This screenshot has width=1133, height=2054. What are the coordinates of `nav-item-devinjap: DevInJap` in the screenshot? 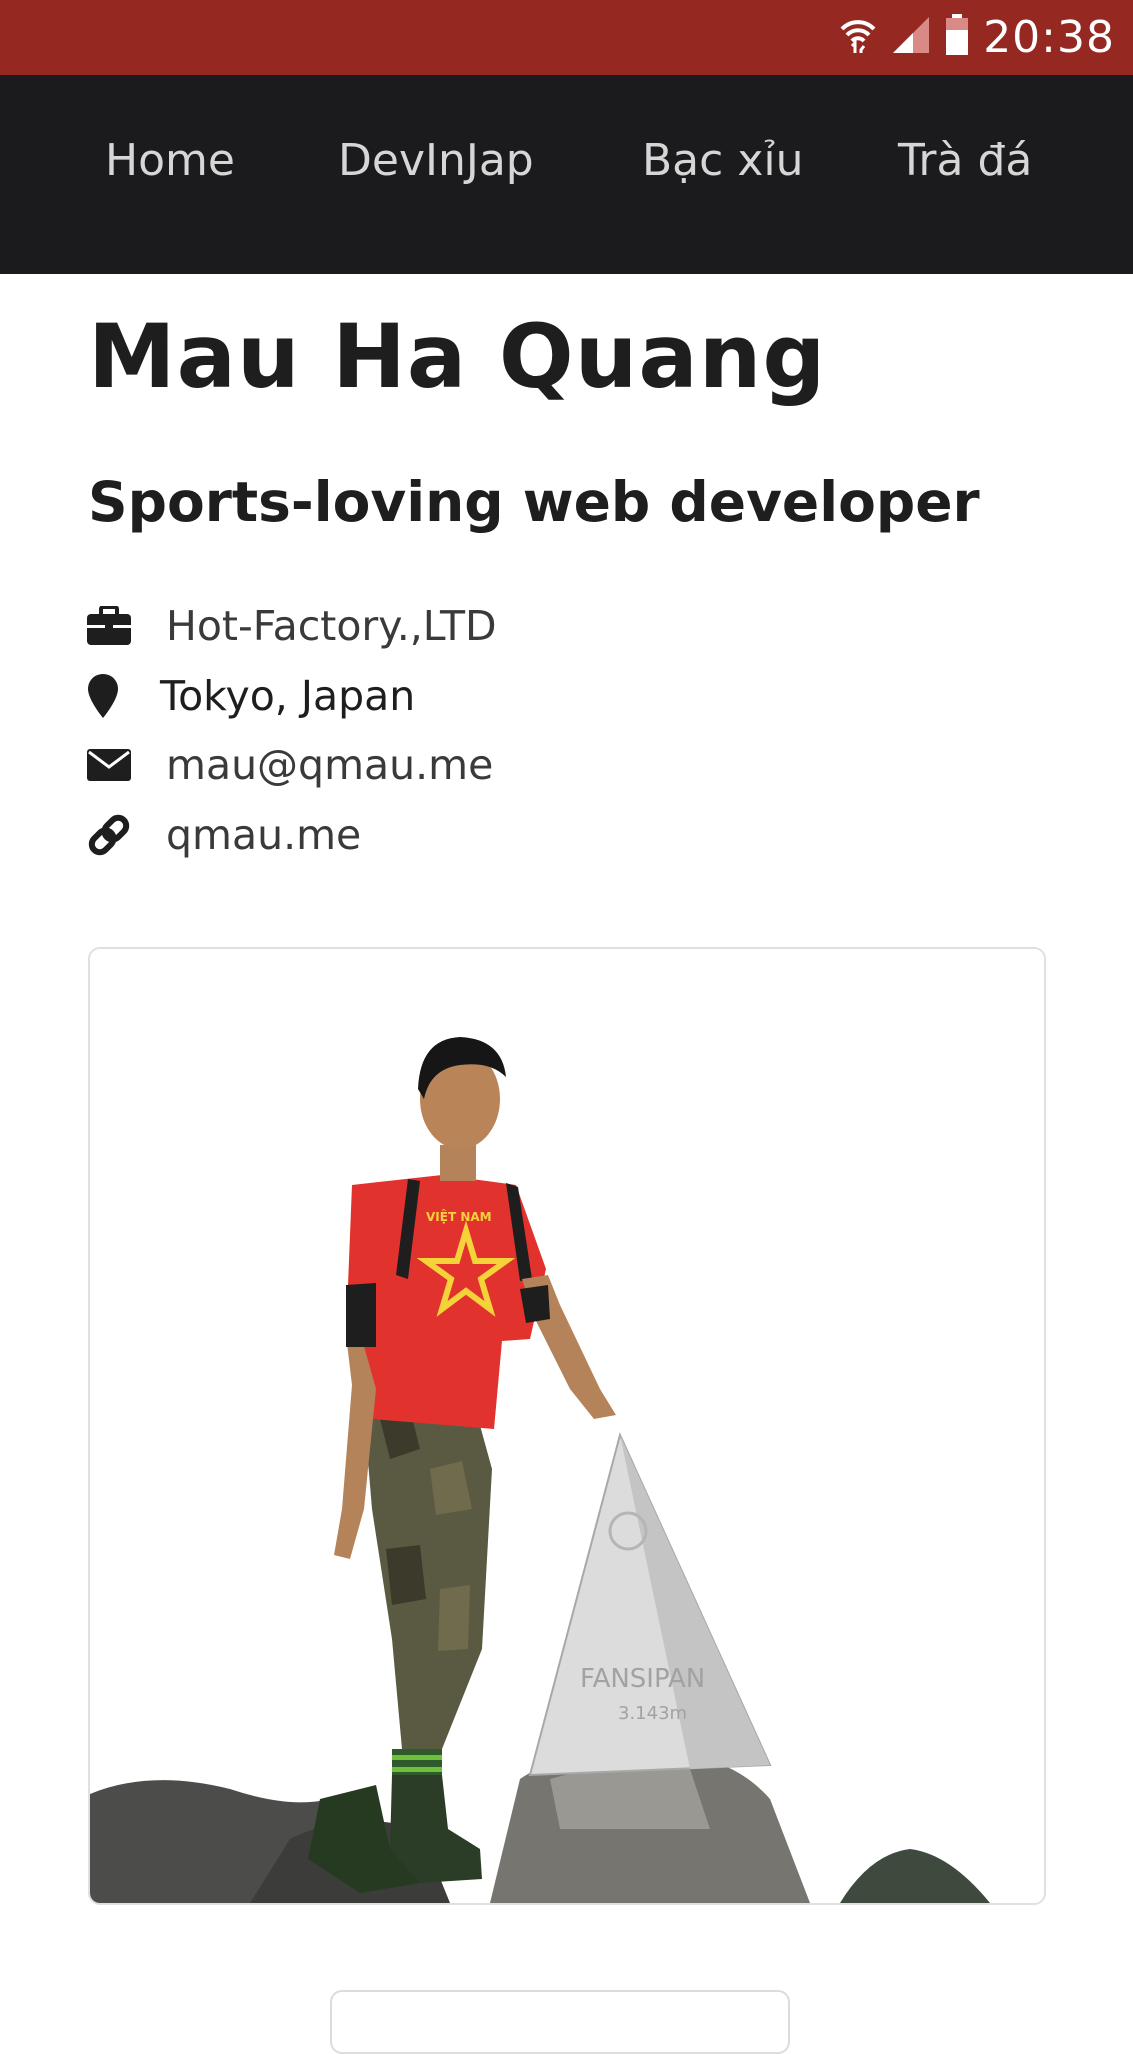 It's located at (436, 161).